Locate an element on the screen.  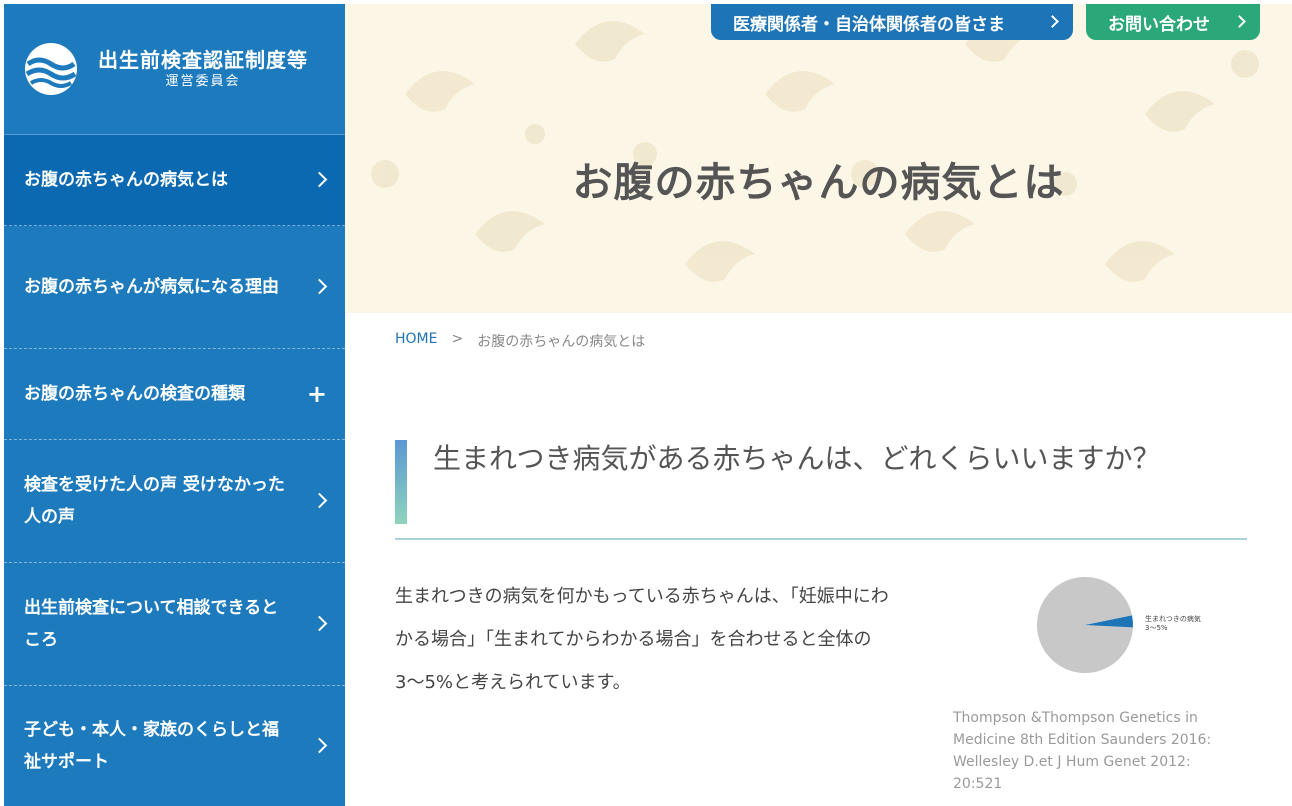
sidebar-item-label: お腹の赤ちゃんの病気とは is located at coordinates (126, 180).